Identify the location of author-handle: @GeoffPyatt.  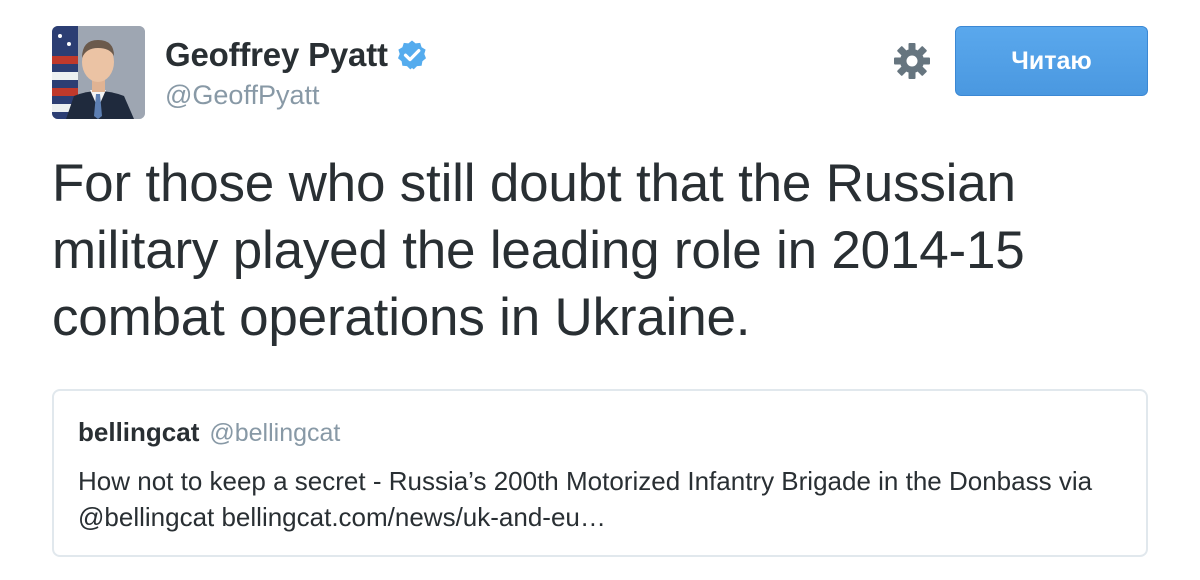
(242, 95).